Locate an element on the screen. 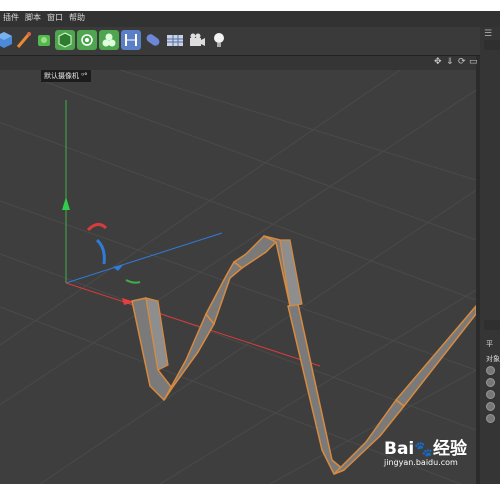 The image size is (500, 484). toolbar is located at coordinates (240, 41).